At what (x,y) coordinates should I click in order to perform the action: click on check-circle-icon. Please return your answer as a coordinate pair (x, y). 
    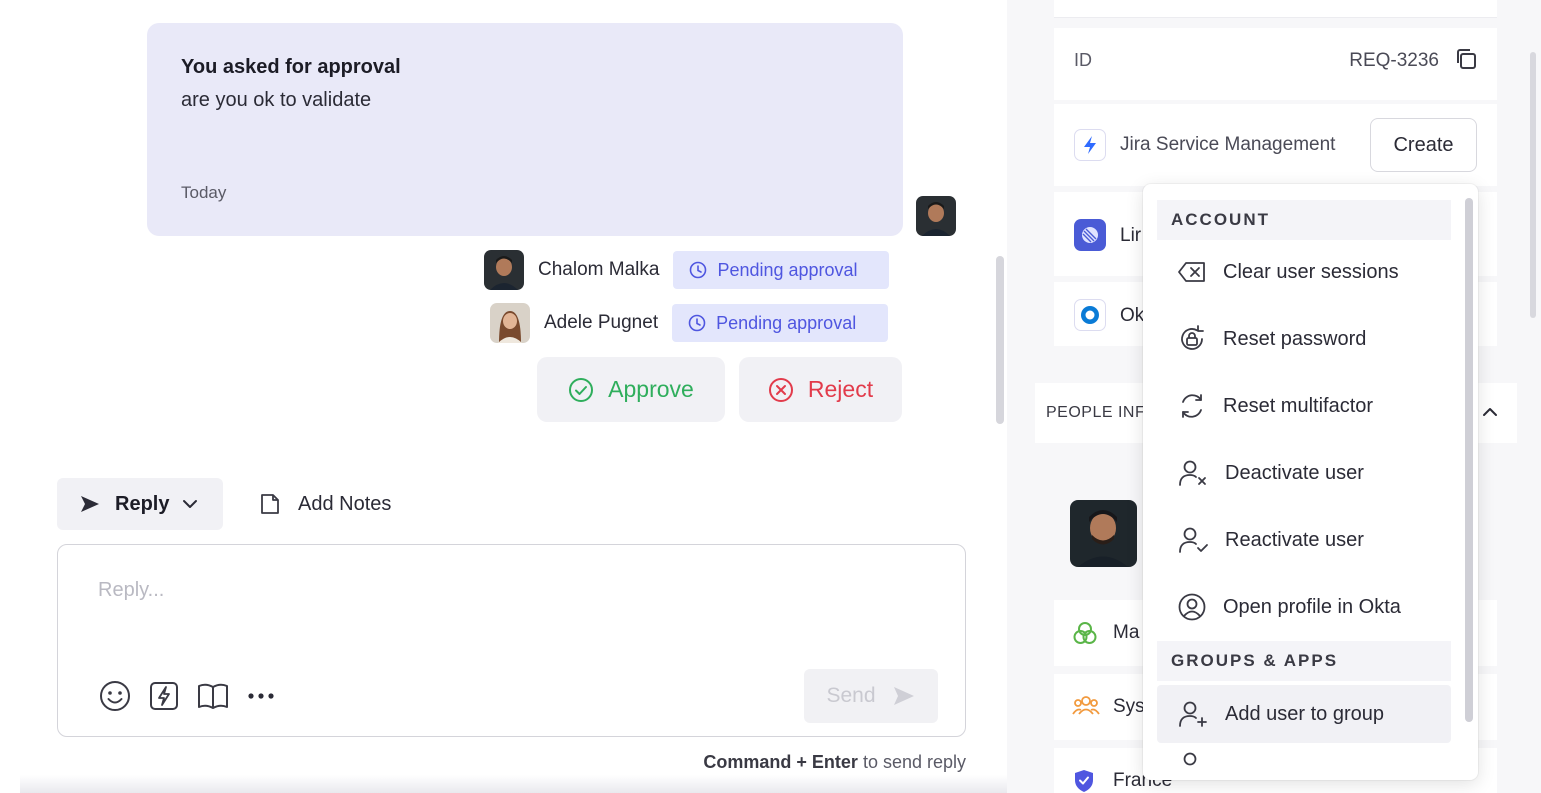
    Looking at the image, I should click on (581, 389).